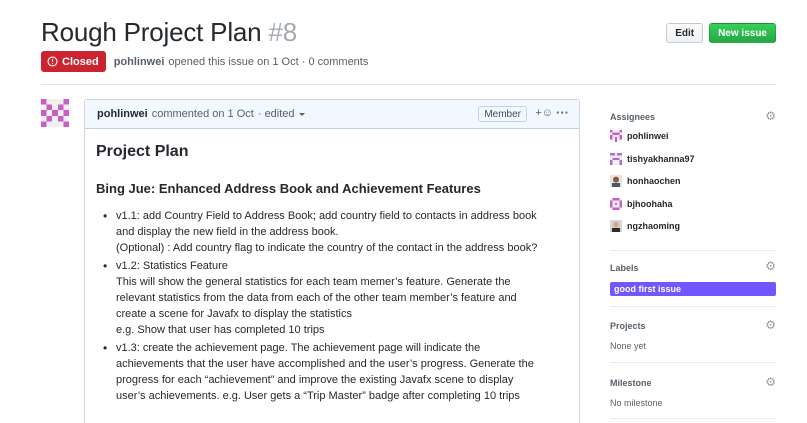 This screenshot has height=423, width=807. I want to click on milestone-section: Milestone ⚙ No milestone, so click(693, 391).